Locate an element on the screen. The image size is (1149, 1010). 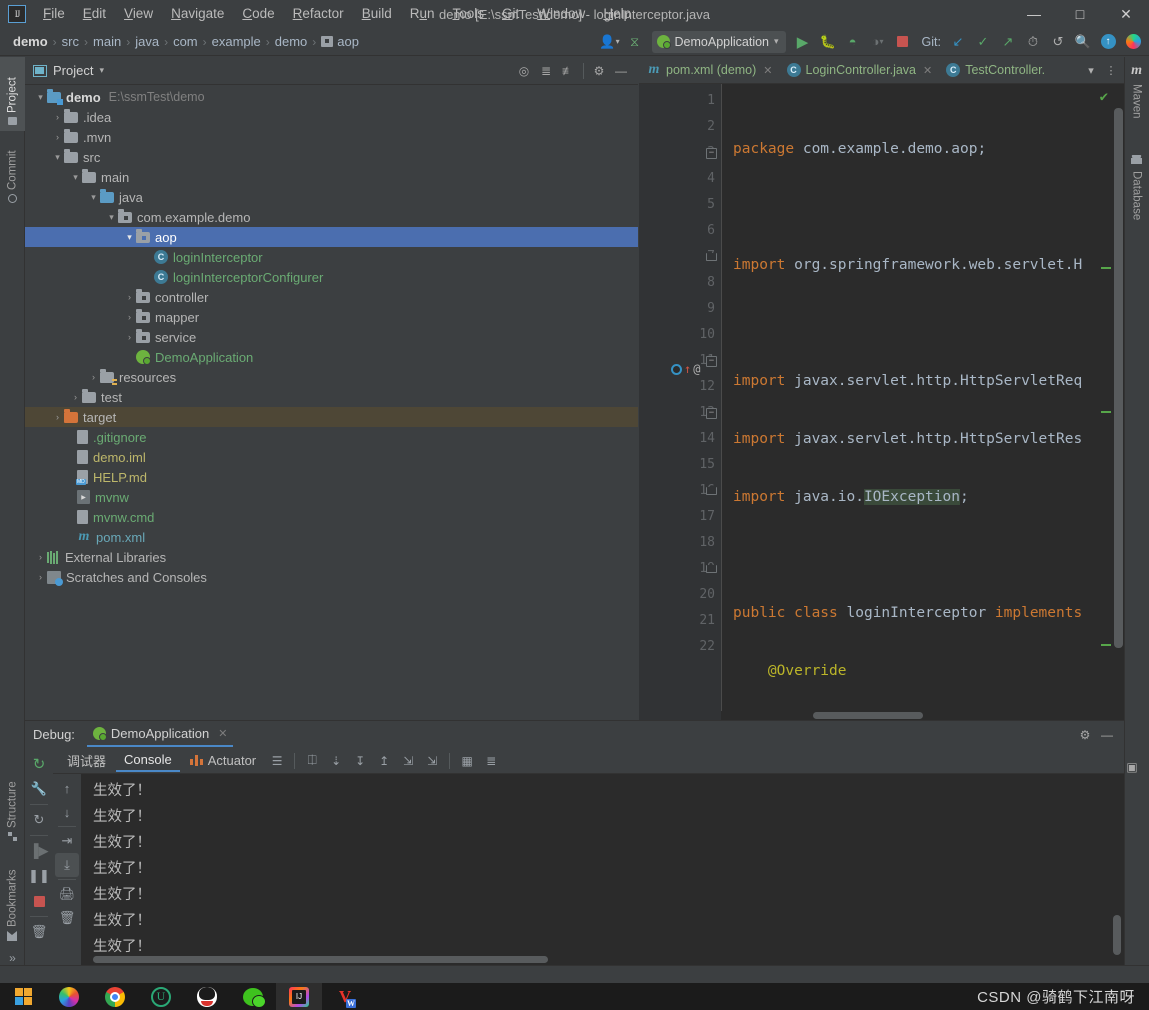
console-vertical-scrollbar is located at coordinates (1117, 935).